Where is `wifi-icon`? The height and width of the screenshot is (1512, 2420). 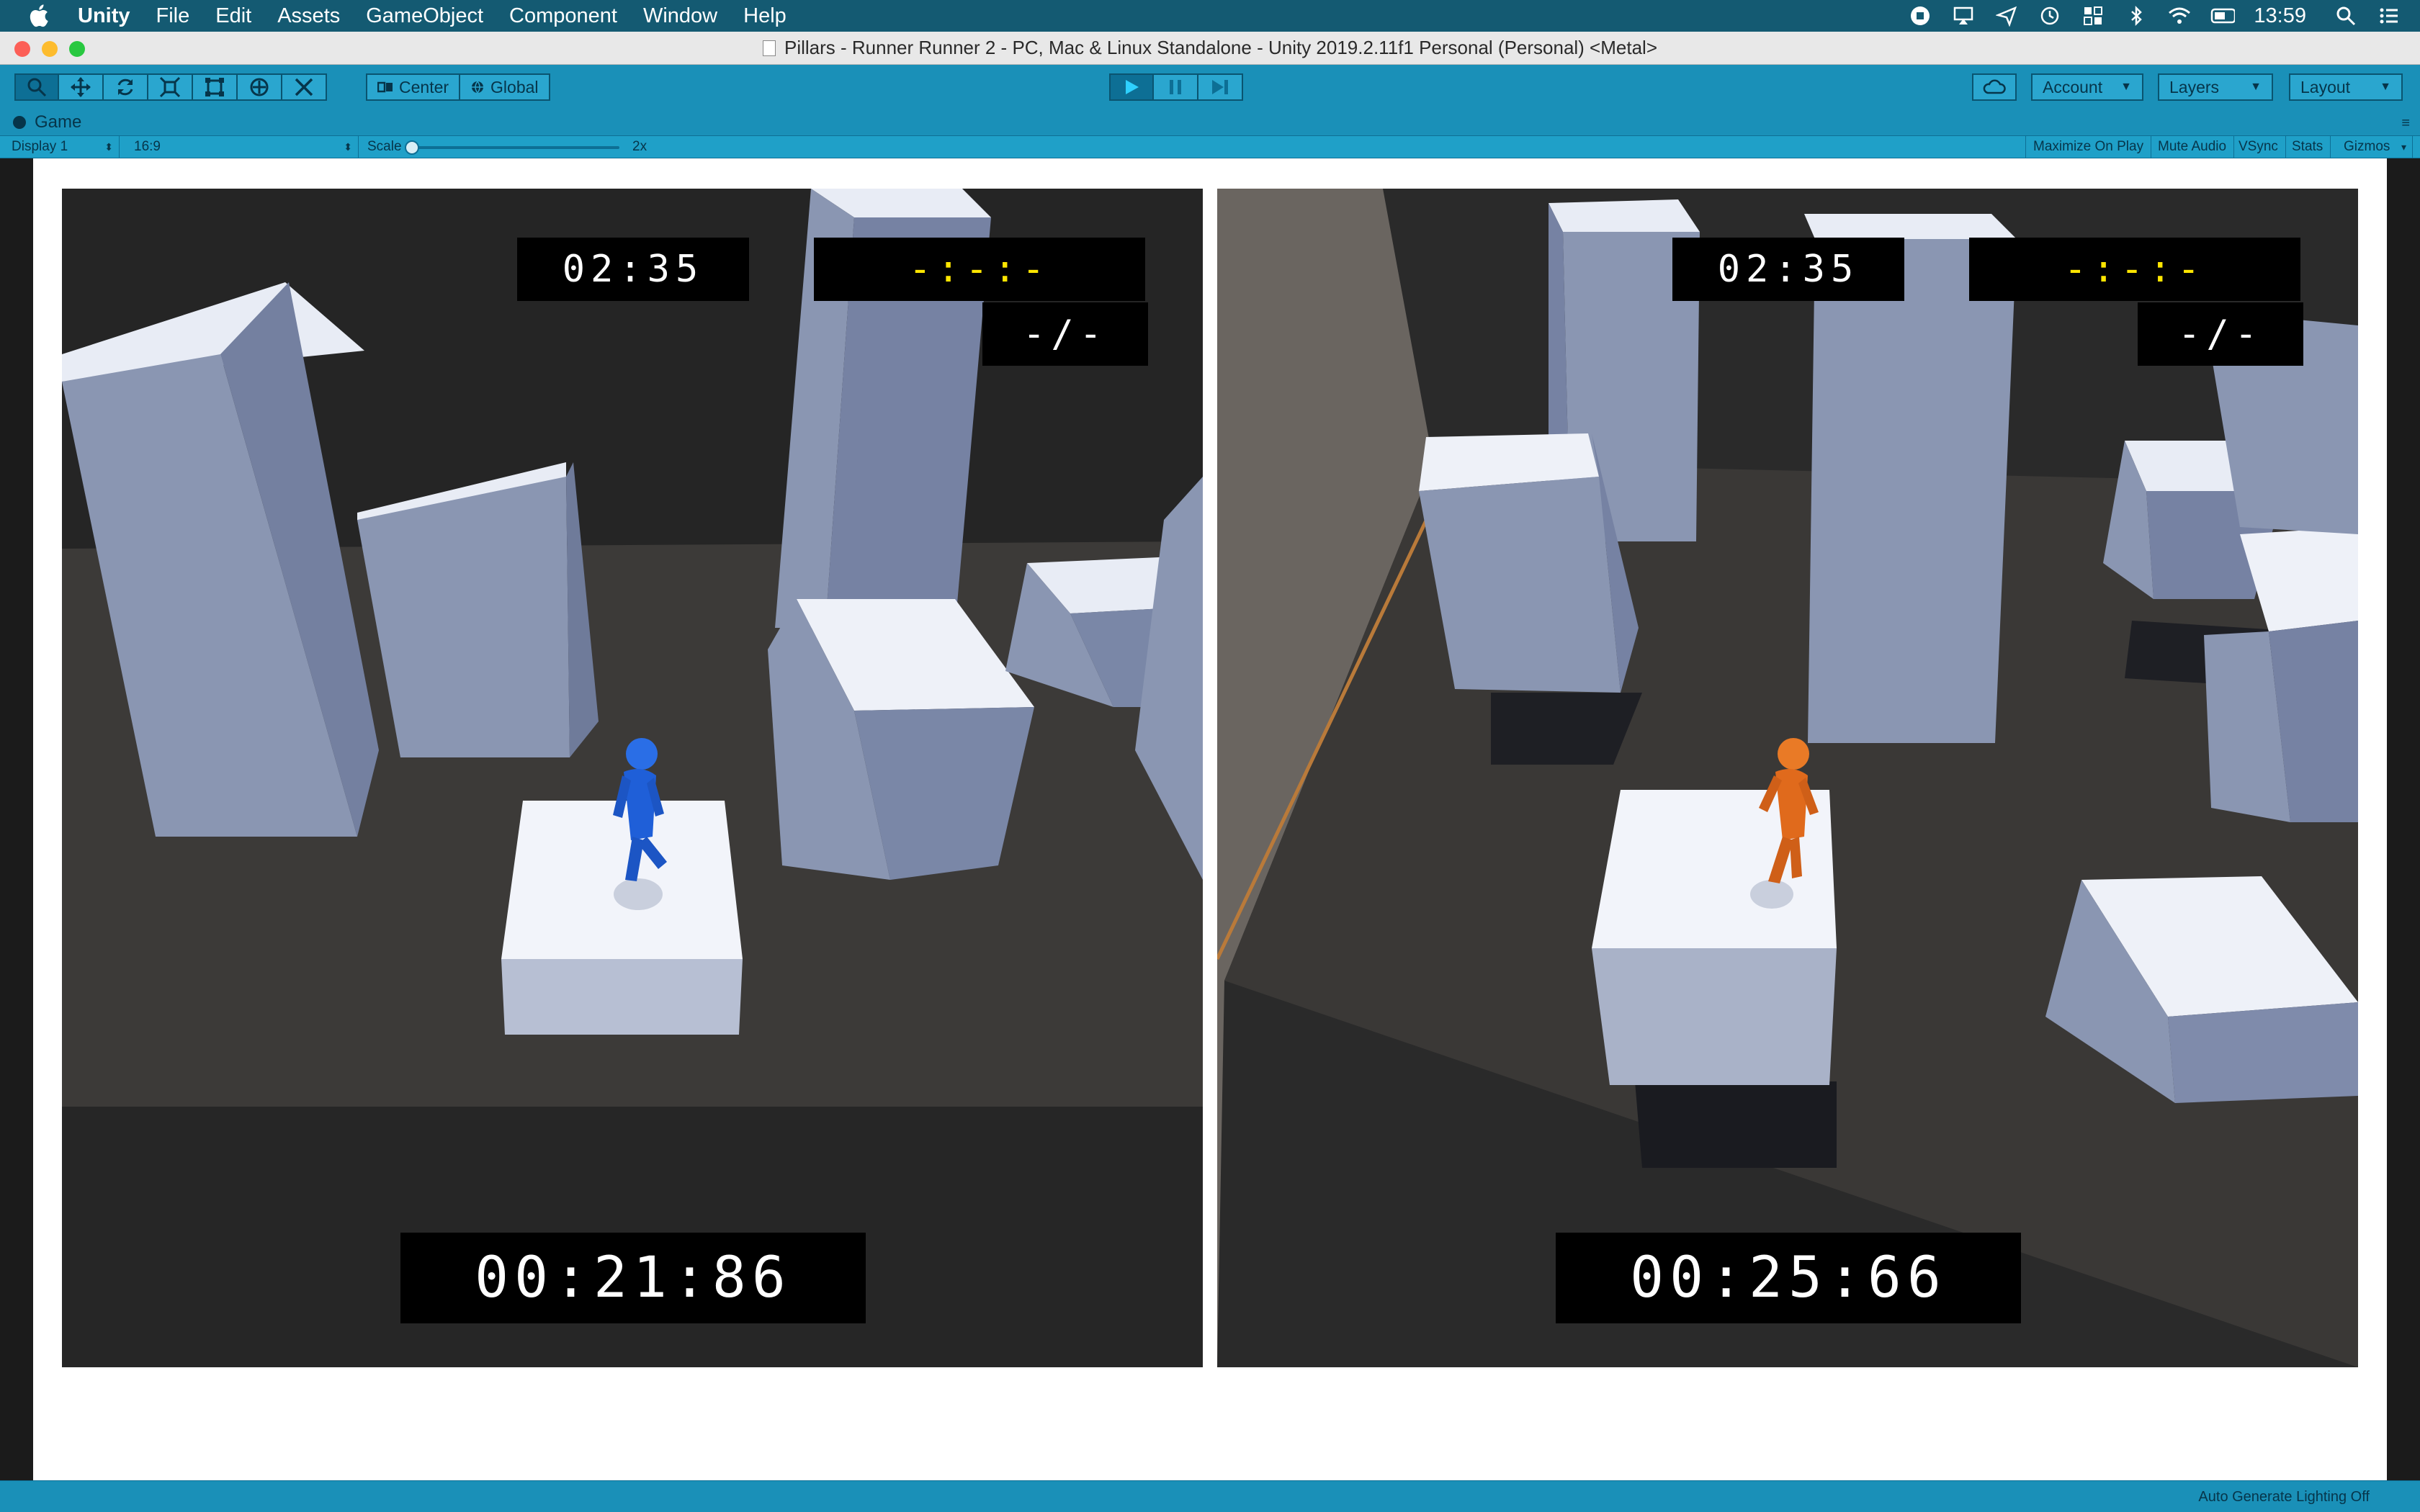 wifi-icon is located at coordinates (2179, 16).